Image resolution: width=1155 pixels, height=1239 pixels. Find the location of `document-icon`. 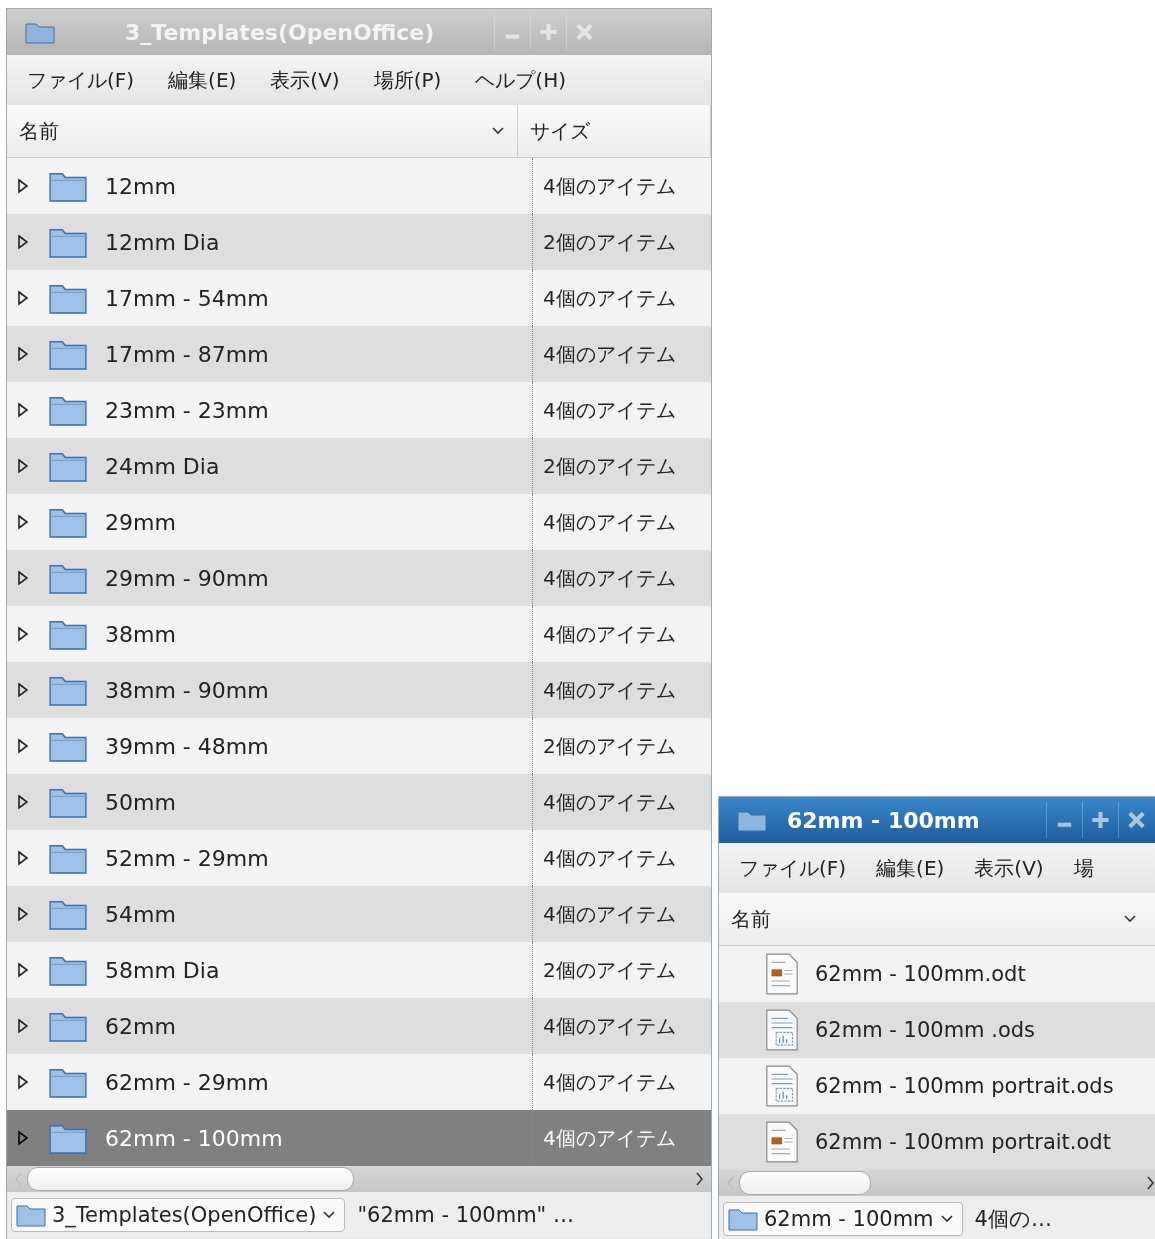

document-icon is located at coordinates (782, 1142).